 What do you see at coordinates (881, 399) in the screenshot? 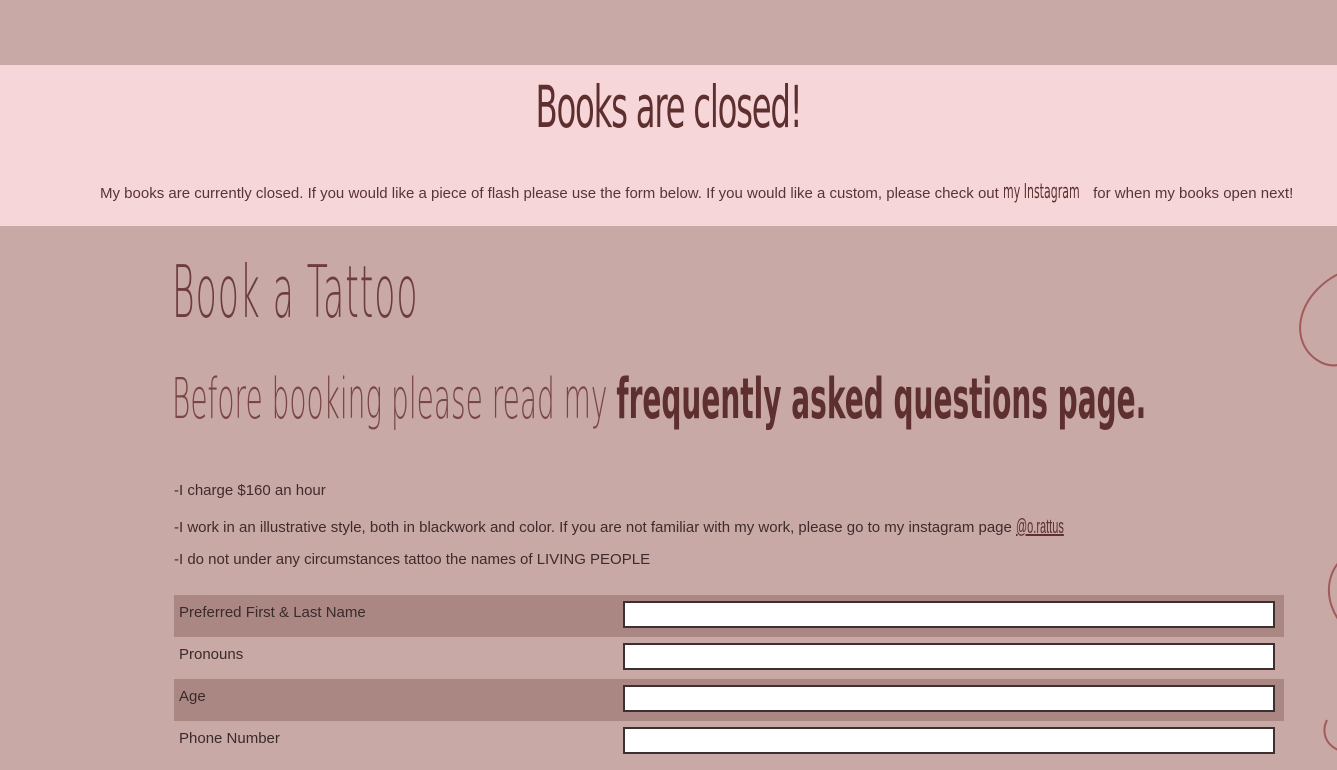
I see `faq-link: frequently asked questions page.` at bounding box center [881, 399].